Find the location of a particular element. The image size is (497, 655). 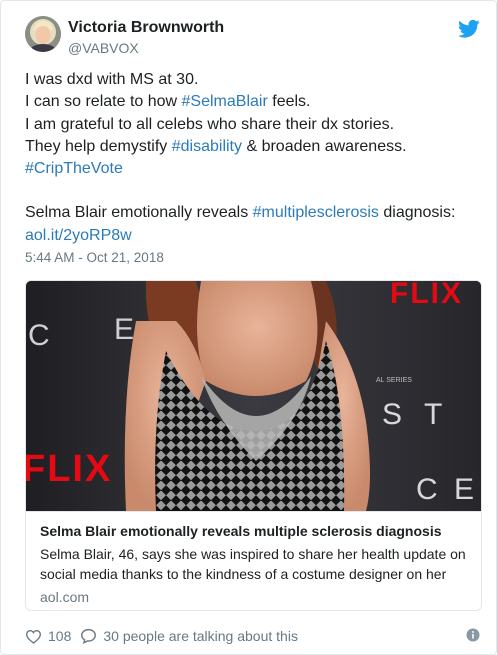

tweet-text-span: They help demystify is located at coordinates (98, 146).